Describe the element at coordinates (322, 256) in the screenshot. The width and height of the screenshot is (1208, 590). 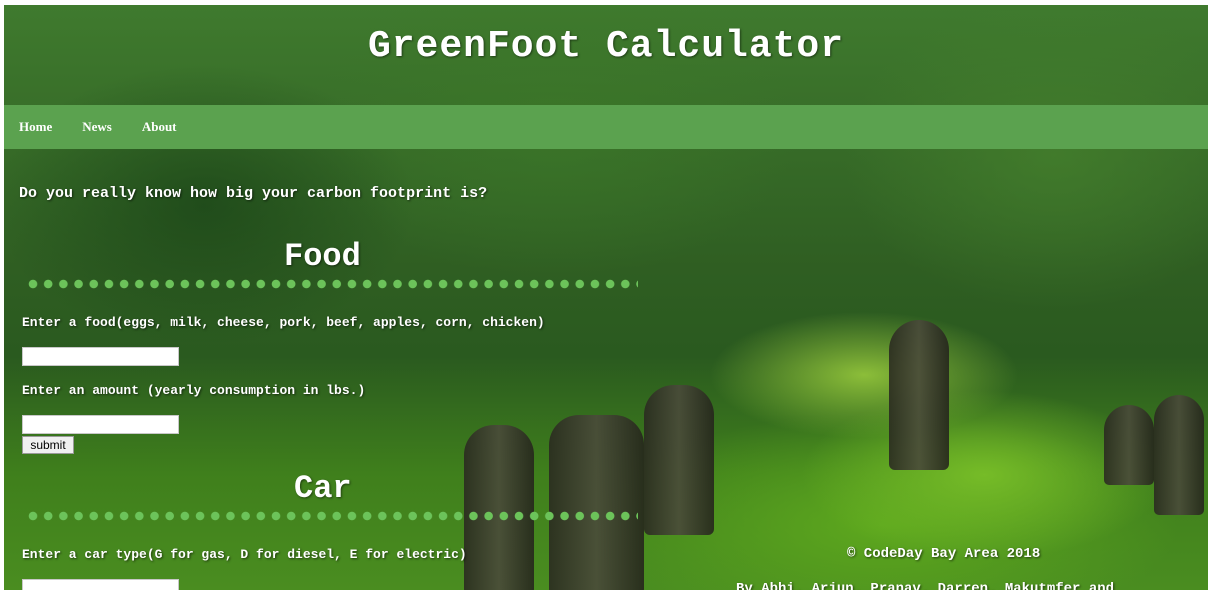
I see `food-section-title: Food` at that location.